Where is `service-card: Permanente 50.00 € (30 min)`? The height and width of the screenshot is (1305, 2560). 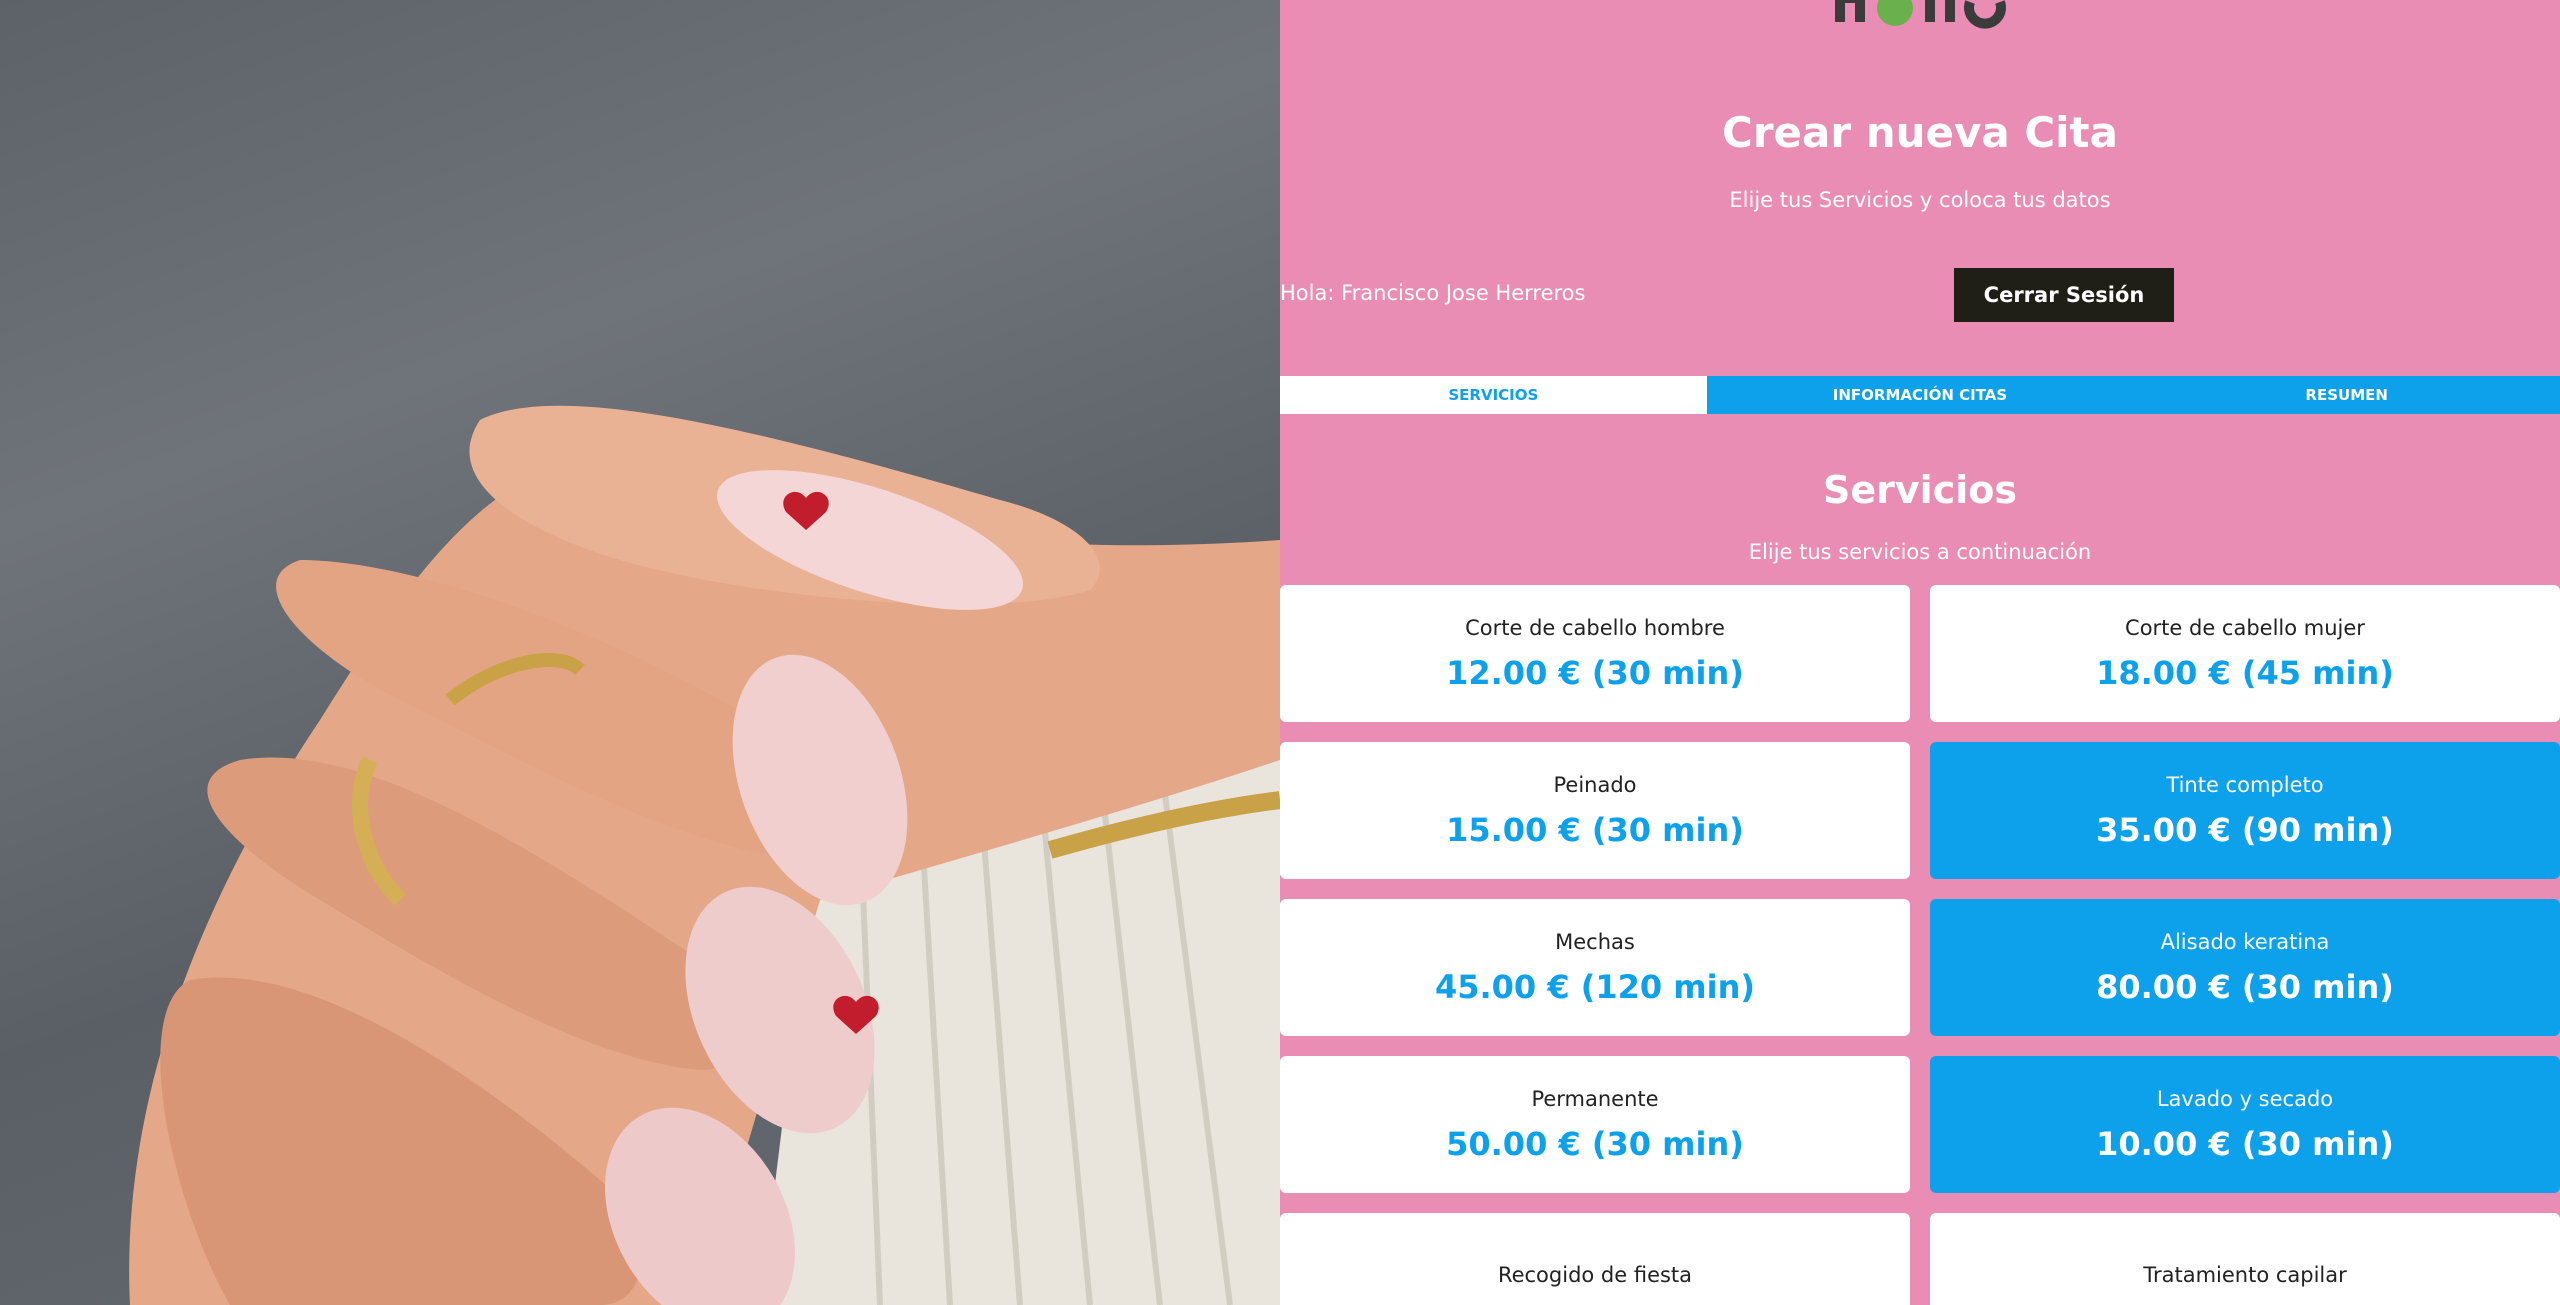
service-card: Permanente 50.00 € (30 min) is located at coordinates (1595, 1124).